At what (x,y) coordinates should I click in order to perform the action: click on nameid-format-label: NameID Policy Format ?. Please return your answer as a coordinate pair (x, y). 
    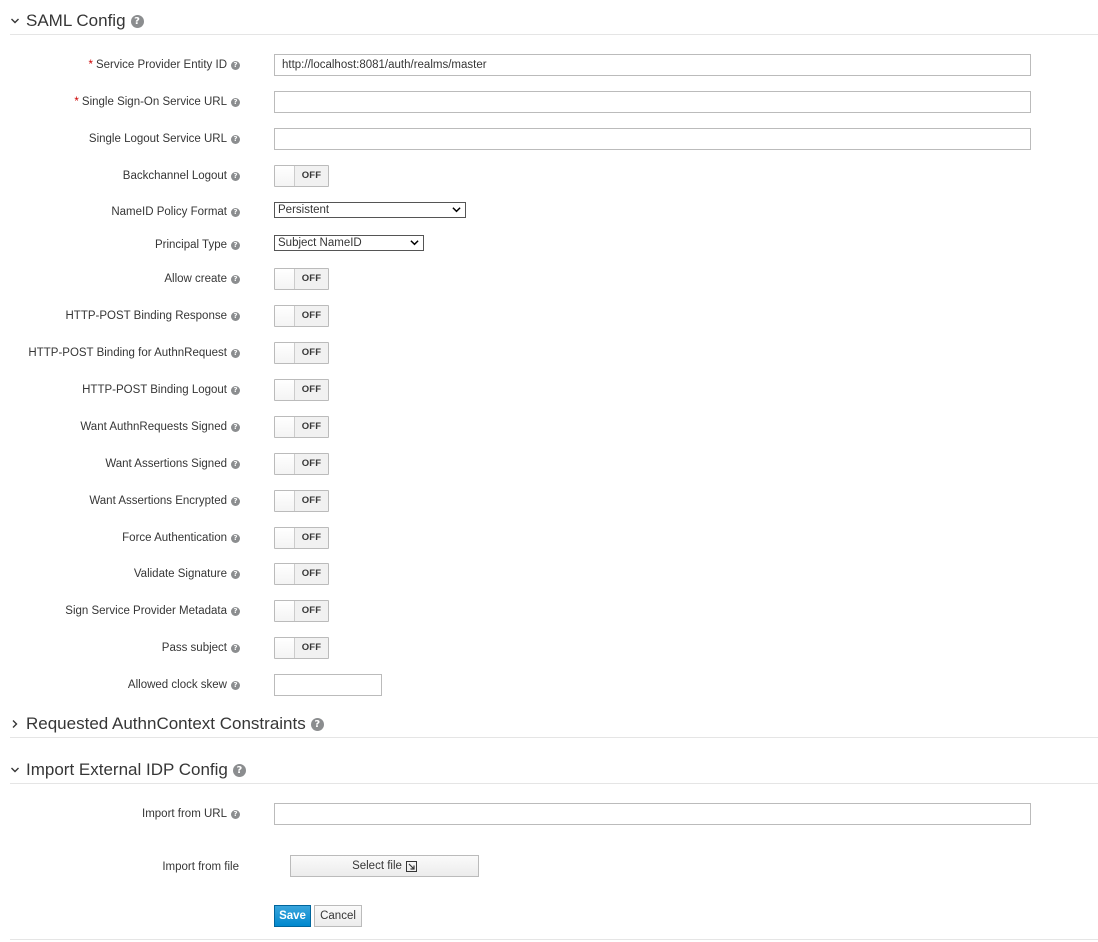
    Looking at the image, I should click on (175, 212).